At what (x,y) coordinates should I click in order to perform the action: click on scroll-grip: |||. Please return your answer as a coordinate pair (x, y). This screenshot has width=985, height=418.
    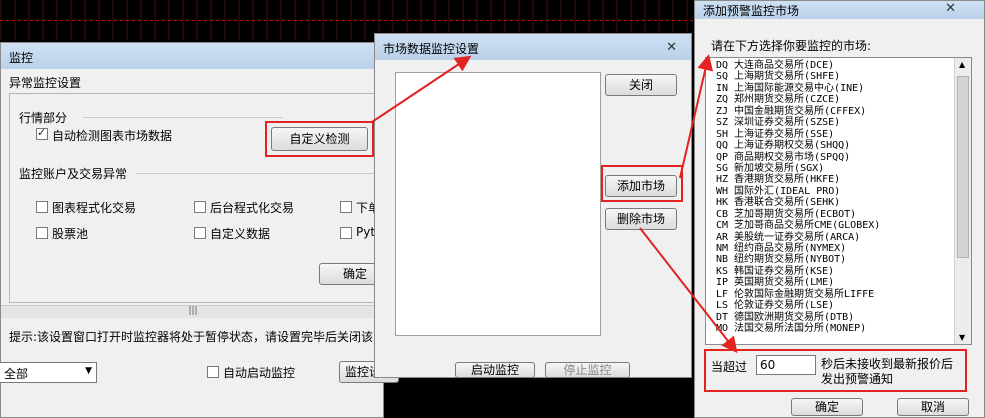
    Looking at the image, I should click on (193, 311).